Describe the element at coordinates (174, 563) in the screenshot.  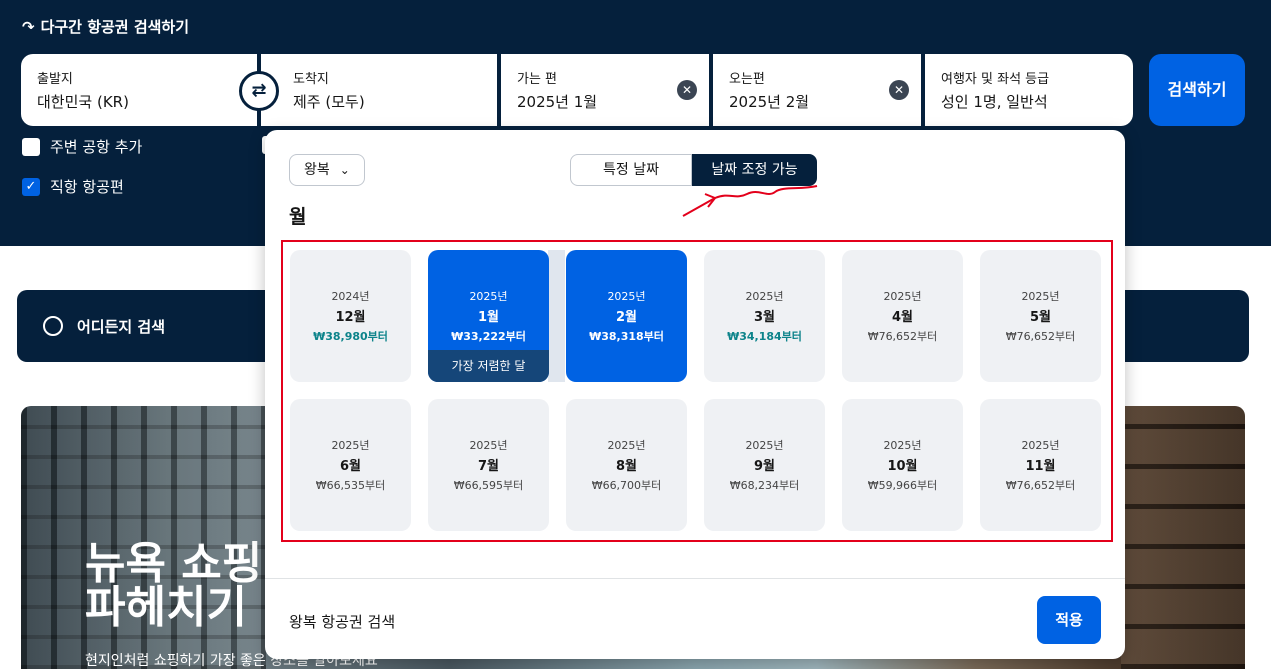
I see `hero-title-line1: 뉴욕 쇼핑` at that location.